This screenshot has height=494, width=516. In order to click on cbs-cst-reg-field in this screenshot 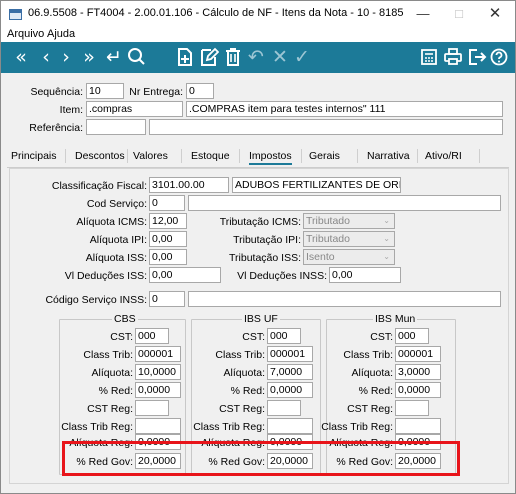, I will do `click(152, 408)`.